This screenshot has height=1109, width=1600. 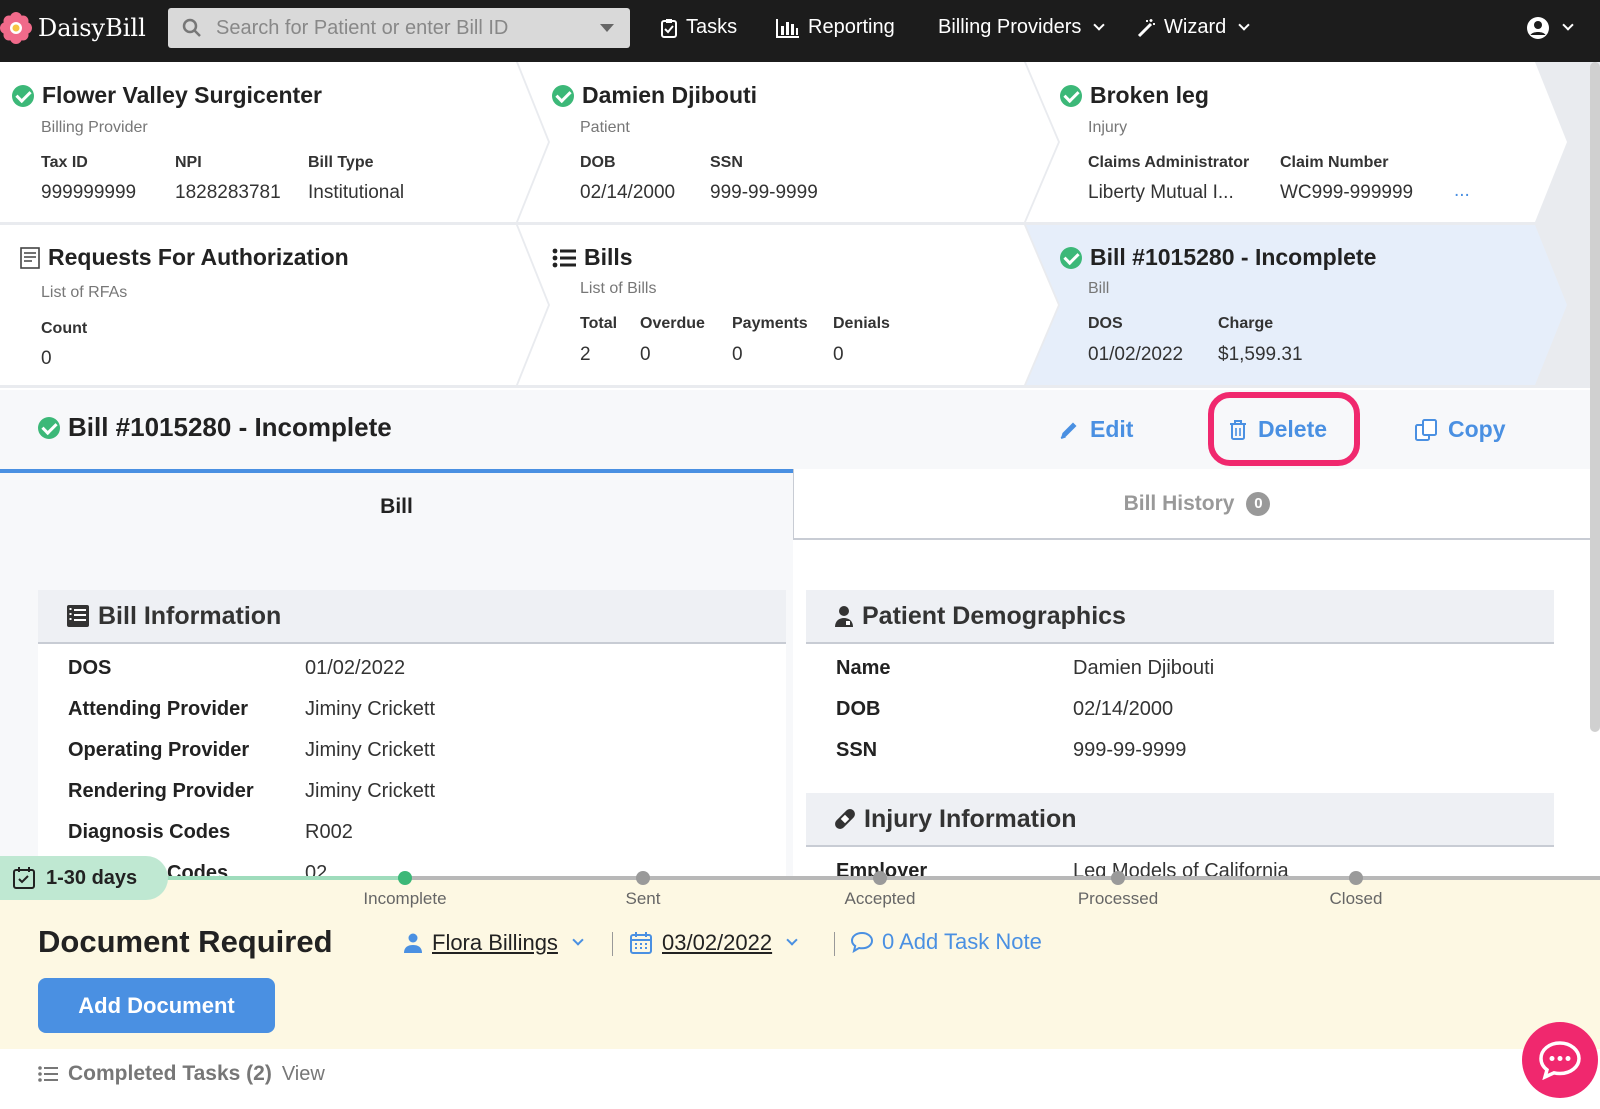 What do you see at coordinates (190, 615) in the screenshot?
I see `bill-info-title: Bill Information` at bounding box center [190, 615].